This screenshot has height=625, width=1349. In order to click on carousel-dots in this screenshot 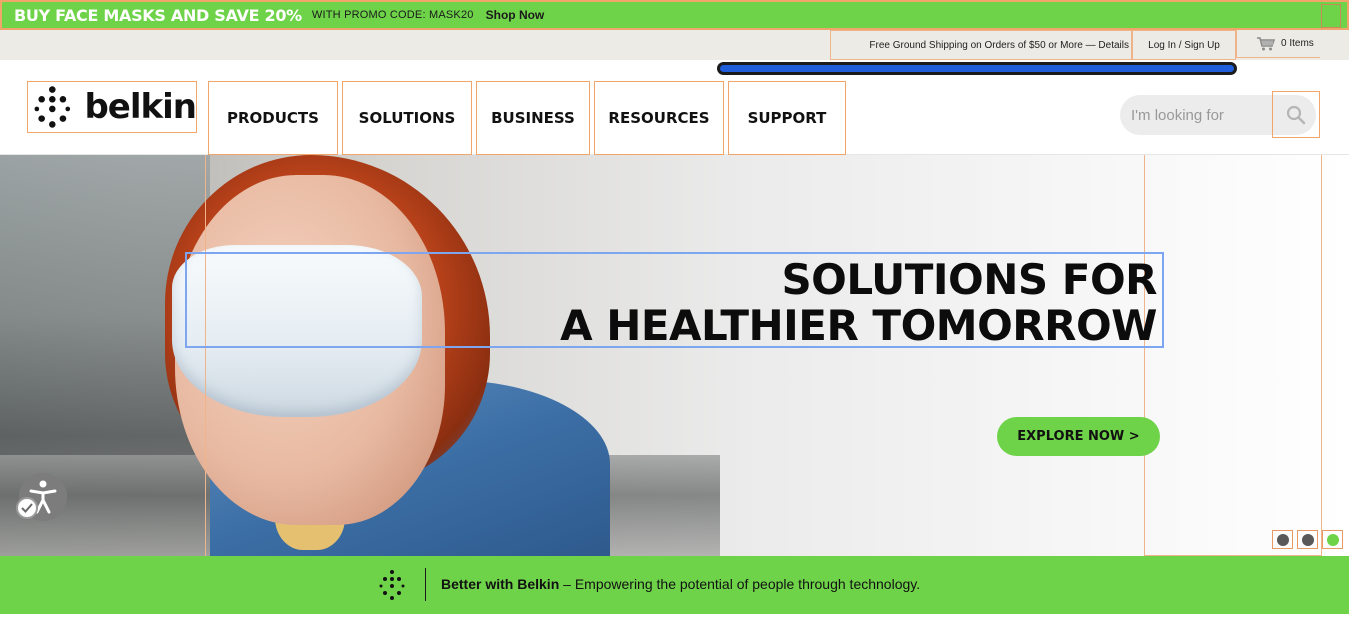, I will do `click(1307, 539)`.